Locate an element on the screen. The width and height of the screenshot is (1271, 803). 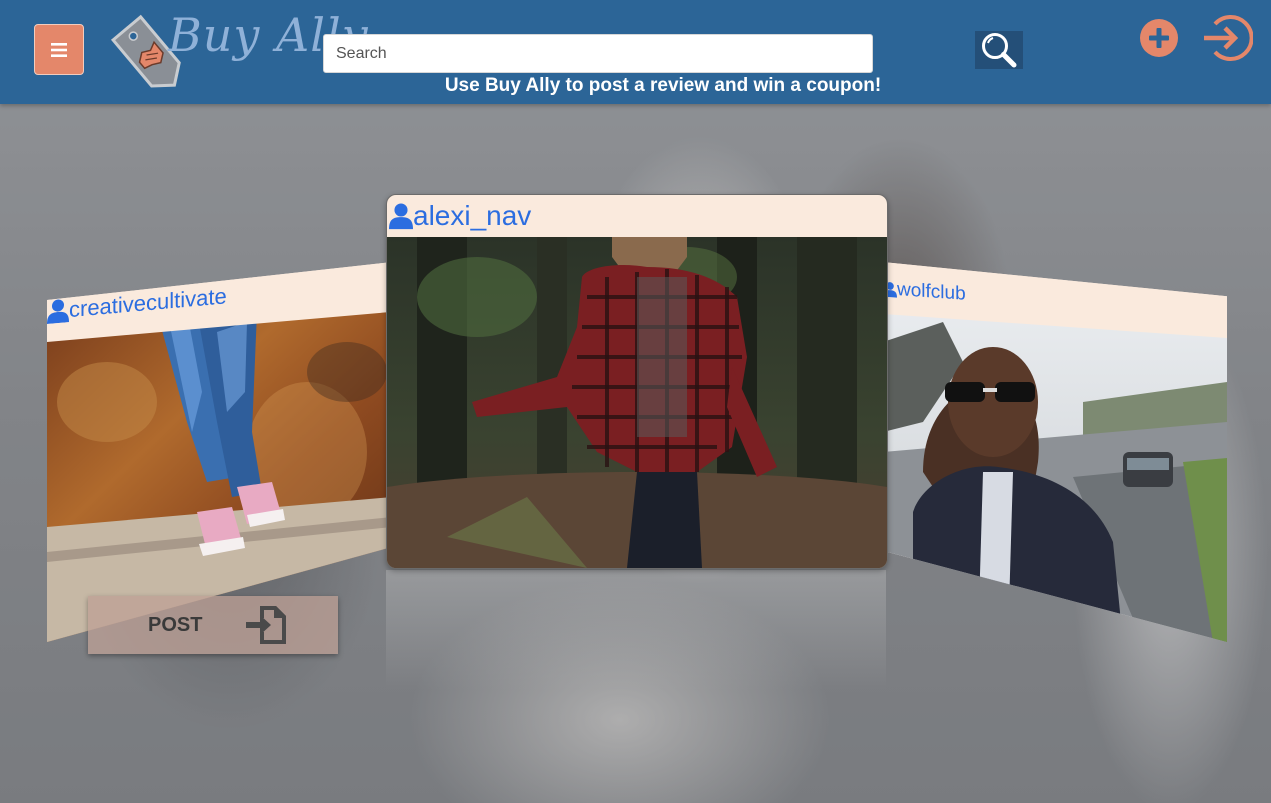
plus-circle-icon is located at coordinates (1159, 38).